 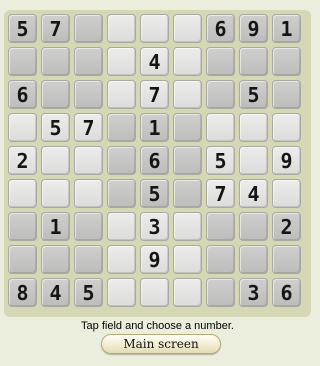 What do you see at coordinates (121, 292) in the screenshot?
I see `sudoku-cell-r9c4` at bounding box center [121, 292].